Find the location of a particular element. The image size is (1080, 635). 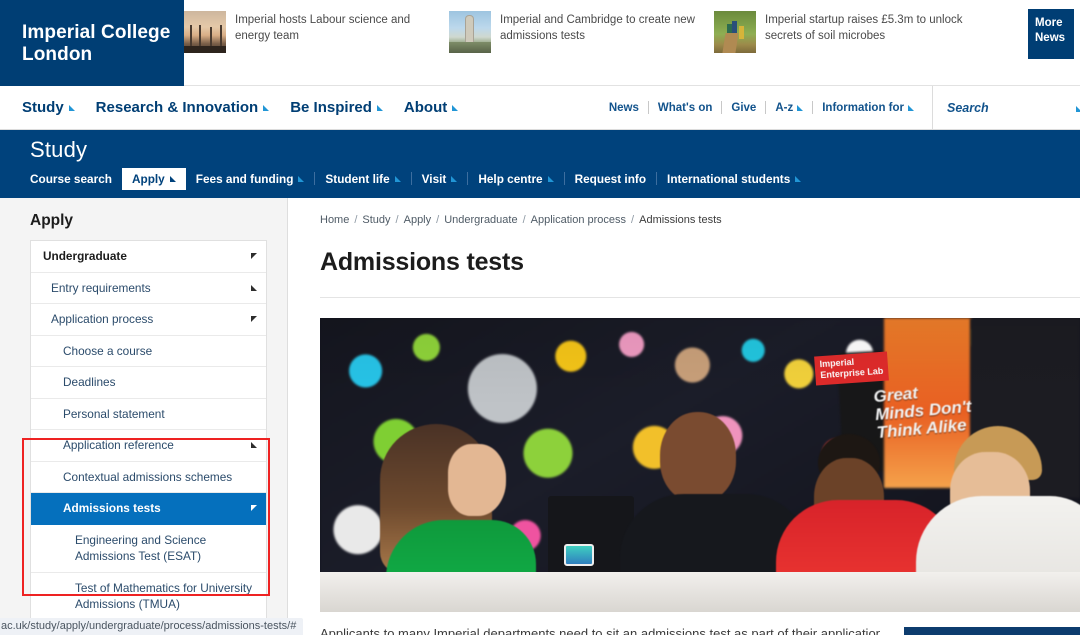

section-nav-label: Fees and funding is located at coordinates (244, 178).